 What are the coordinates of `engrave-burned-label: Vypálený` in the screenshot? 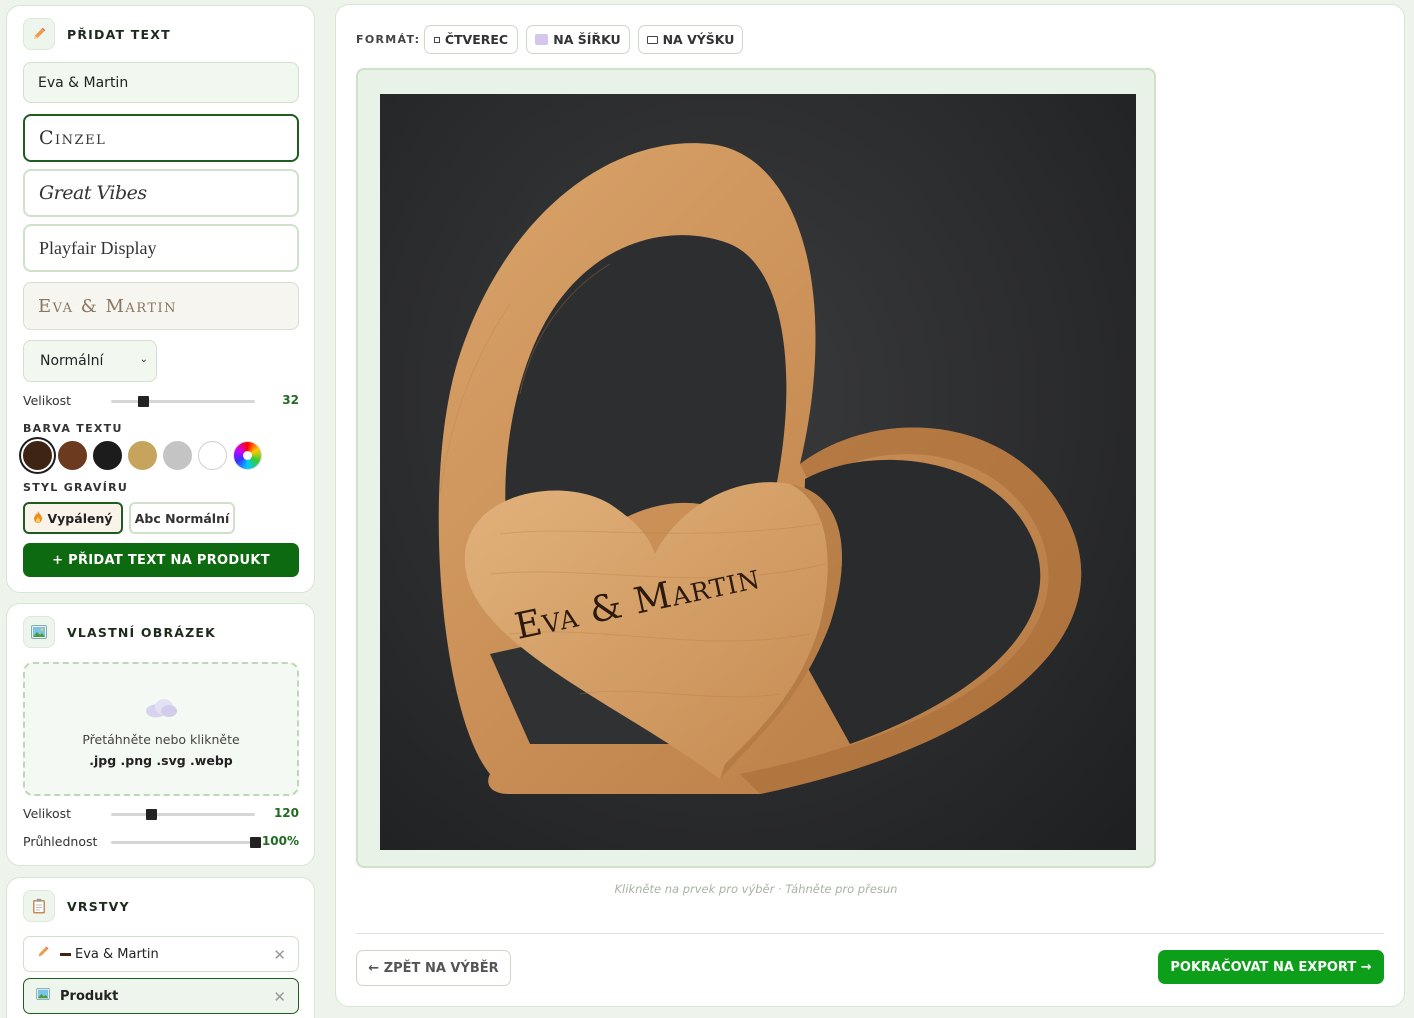 It's located at (80, 518).